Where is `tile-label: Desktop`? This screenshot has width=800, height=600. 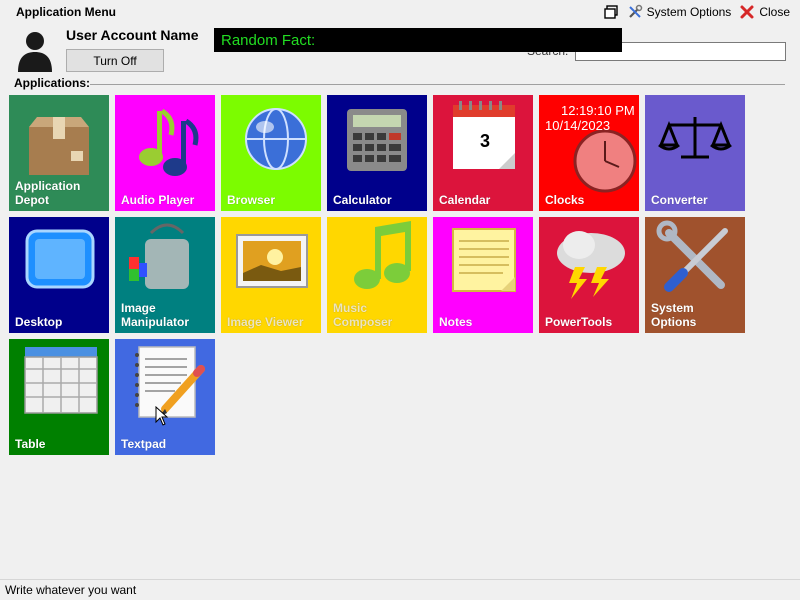 tile-label: Desktop is located at coordinates (39, 322).